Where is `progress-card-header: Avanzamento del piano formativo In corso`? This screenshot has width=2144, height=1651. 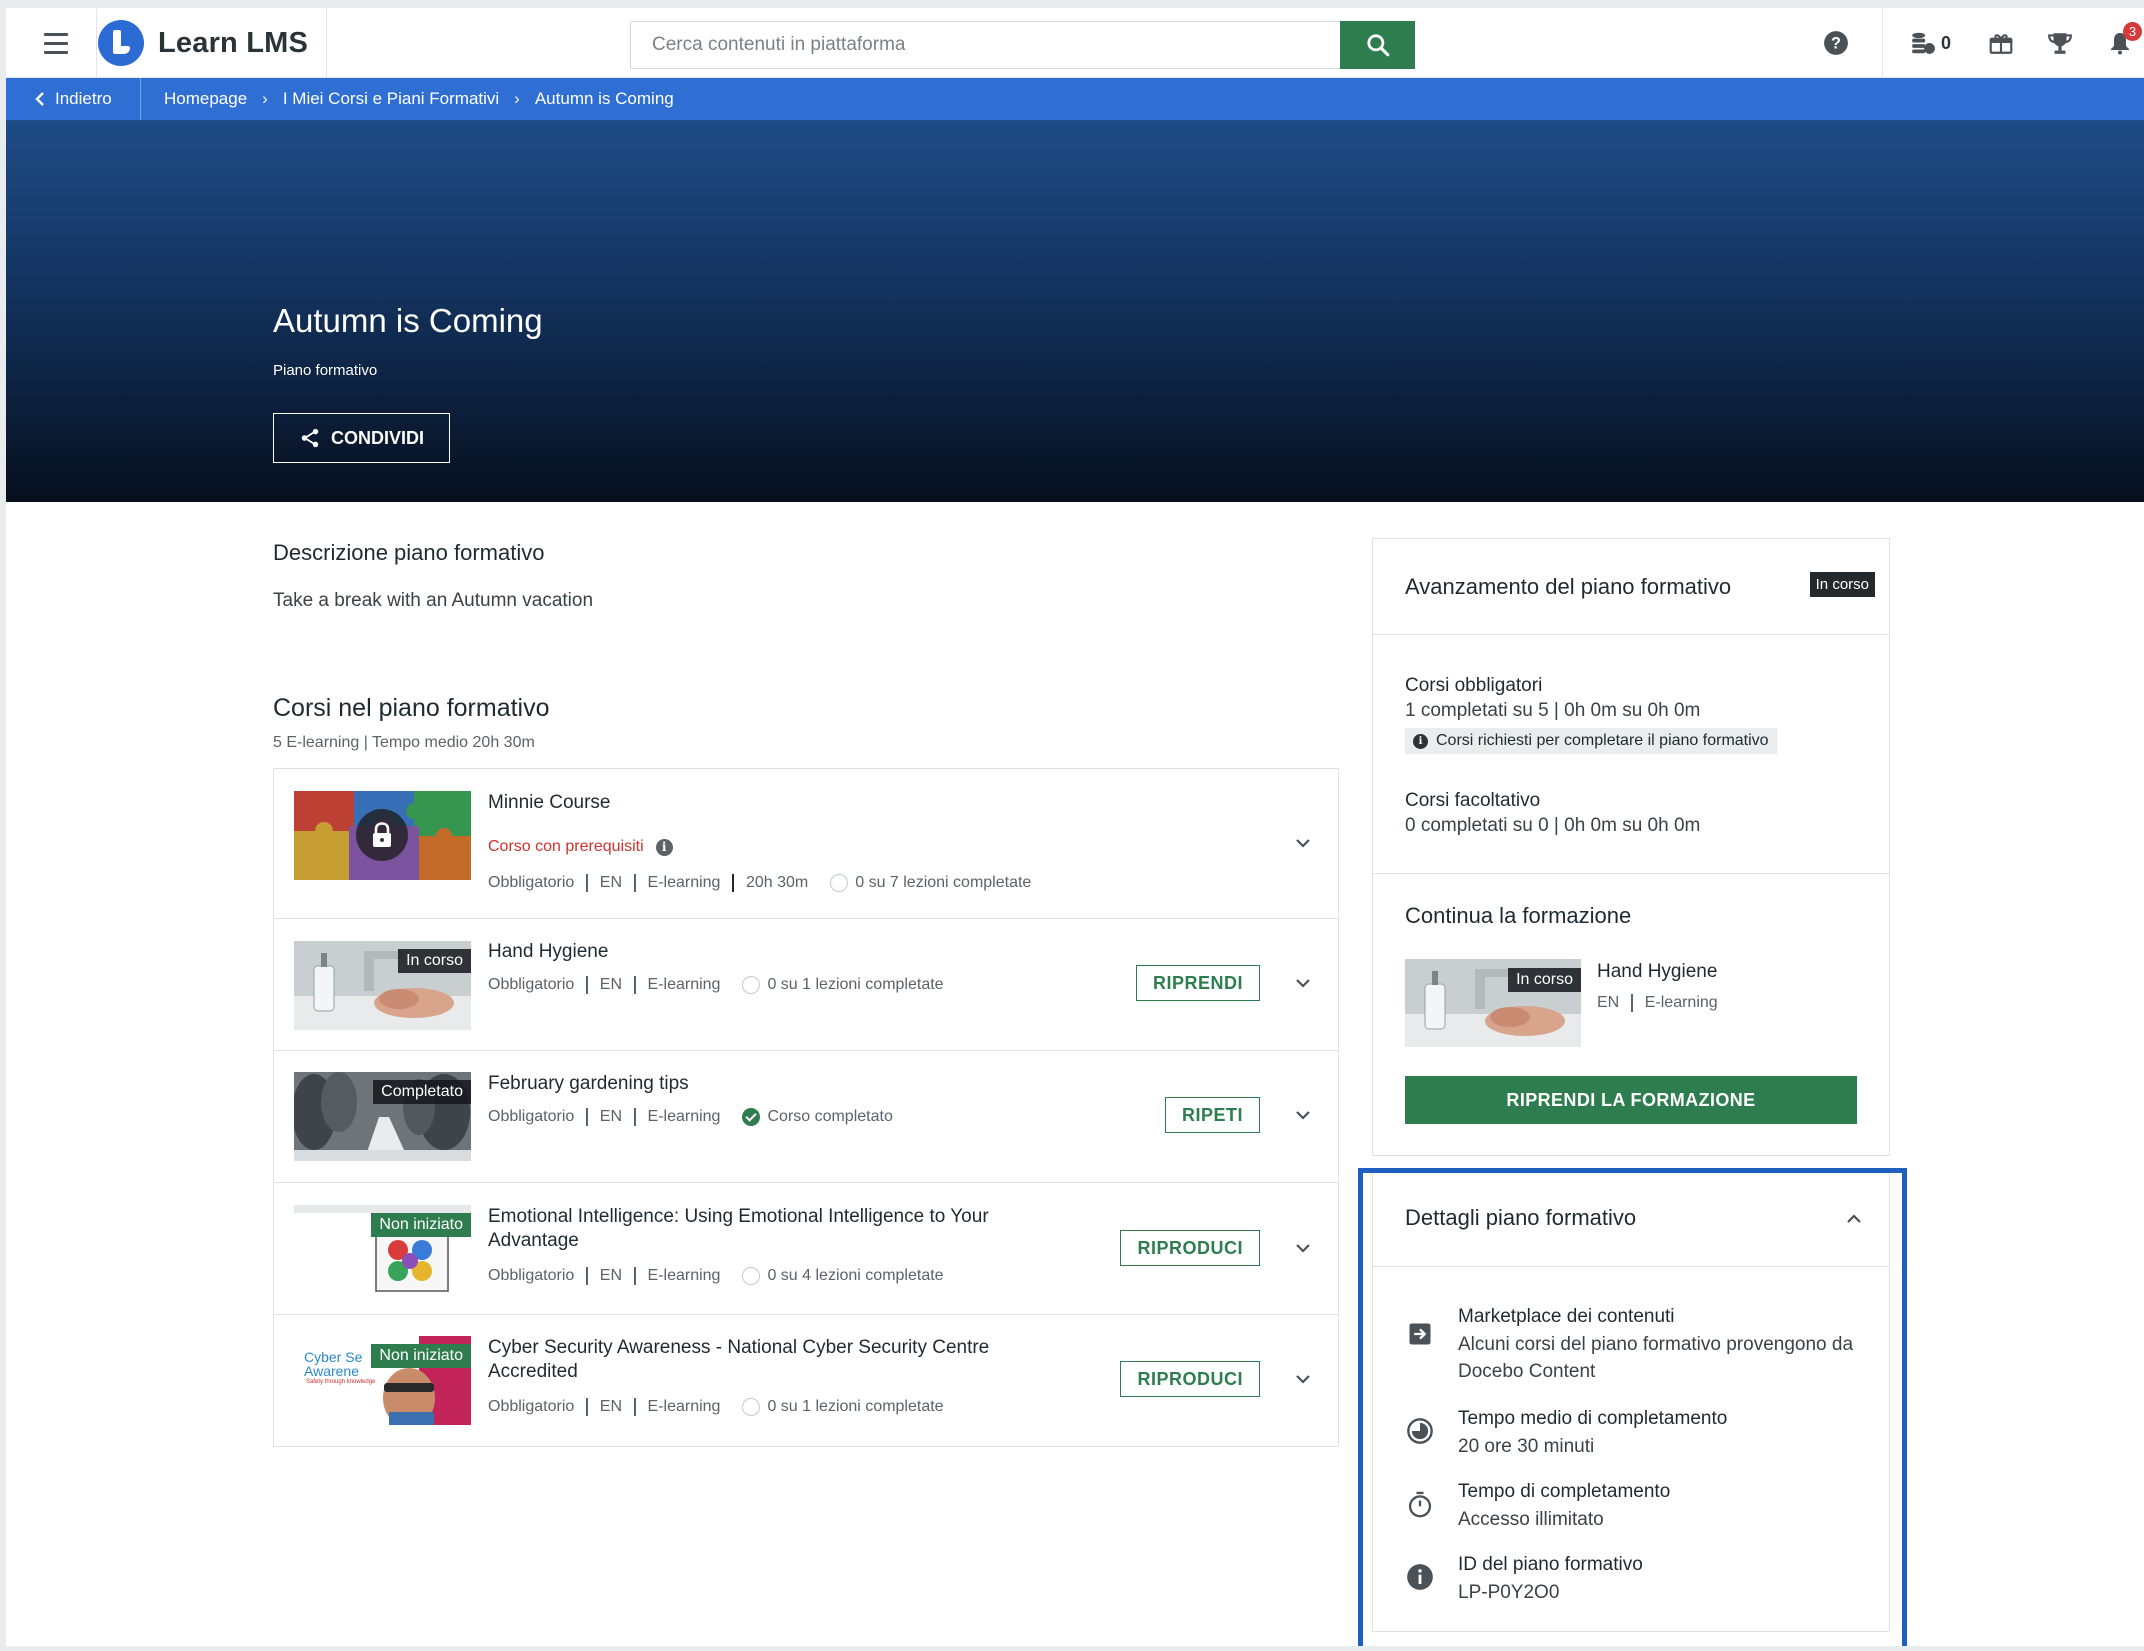
progress-card-header: Avanzamento del piano formativo In corso is located at coordinates (1631, 587).